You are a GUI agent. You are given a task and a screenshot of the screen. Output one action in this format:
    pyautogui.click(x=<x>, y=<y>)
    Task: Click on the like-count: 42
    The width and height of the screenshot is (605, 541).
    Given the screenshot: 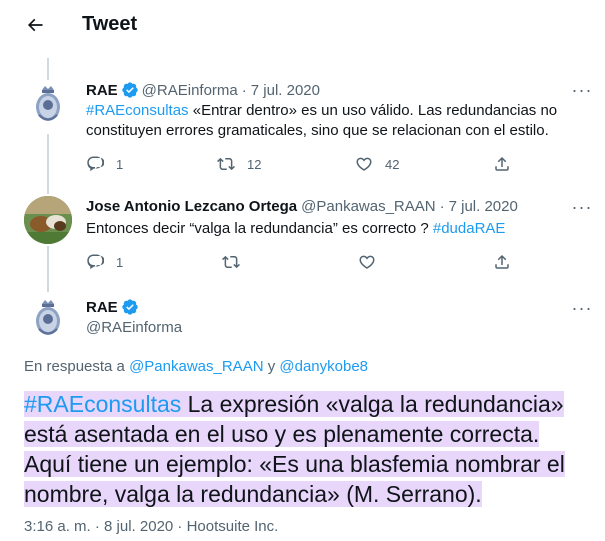 What is the action you would take?
    pyautogui.click(x=392, y=164)
    